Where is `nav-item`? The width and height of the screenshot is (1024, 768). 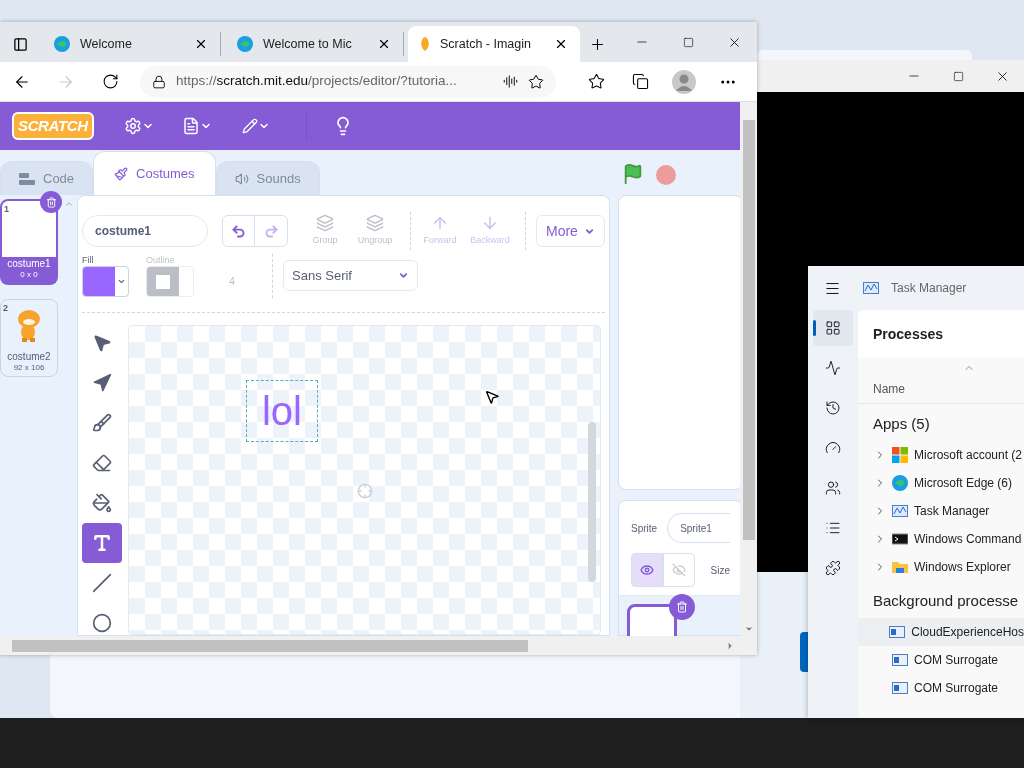 nav-item is located at coordinates (833, 328).